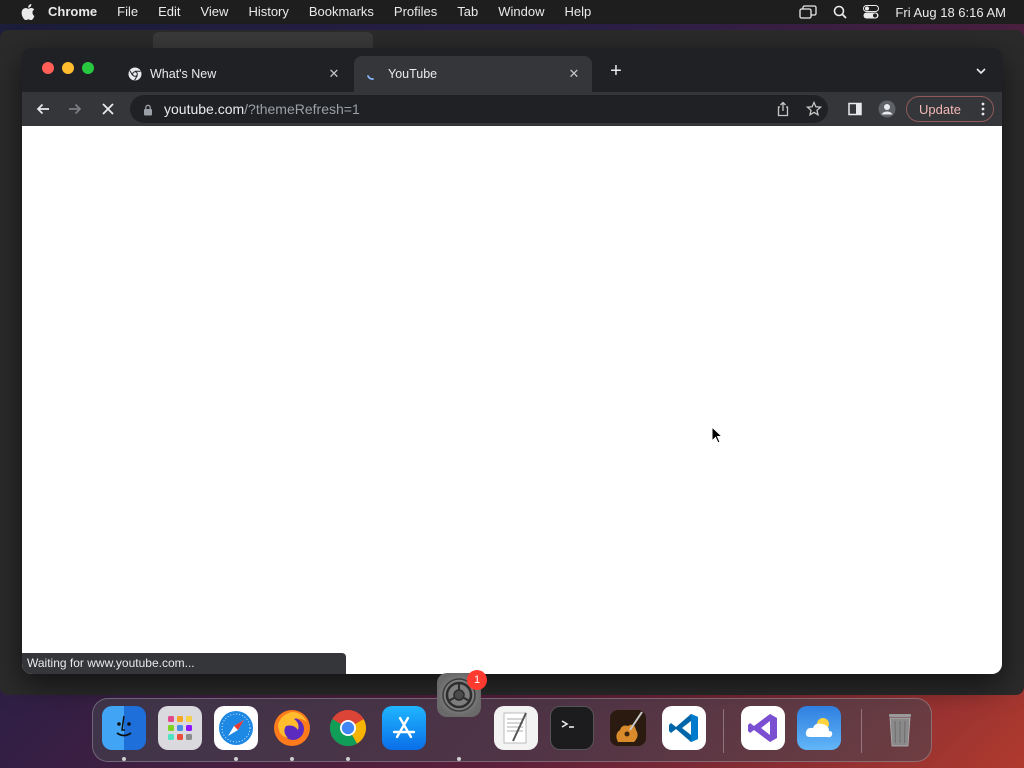  I want to click on apple-icon, so click(28, 12).